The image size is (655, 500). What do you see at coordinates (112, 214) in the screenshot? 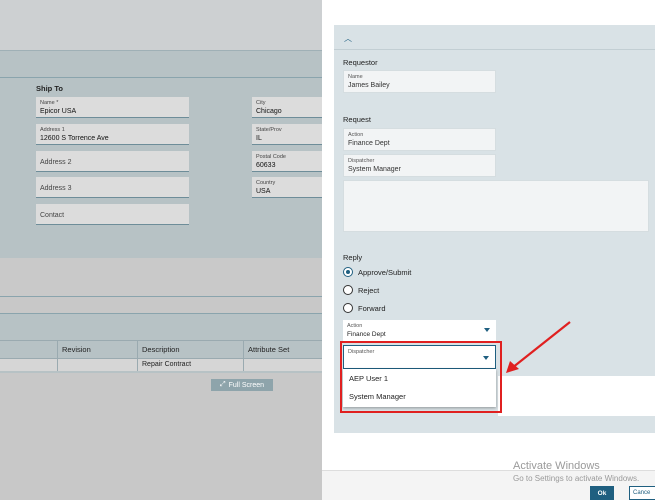
I see `ship-contact-field: Contact` at bounding box center [112, 214].